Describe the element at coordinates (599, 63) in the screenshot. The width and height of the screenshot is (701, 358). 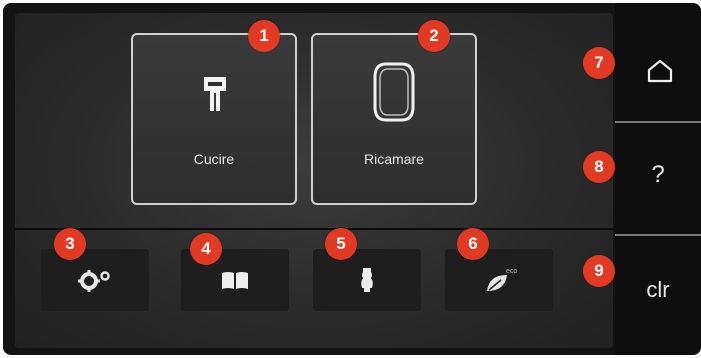
I see `callout-badge: 7` at that location.